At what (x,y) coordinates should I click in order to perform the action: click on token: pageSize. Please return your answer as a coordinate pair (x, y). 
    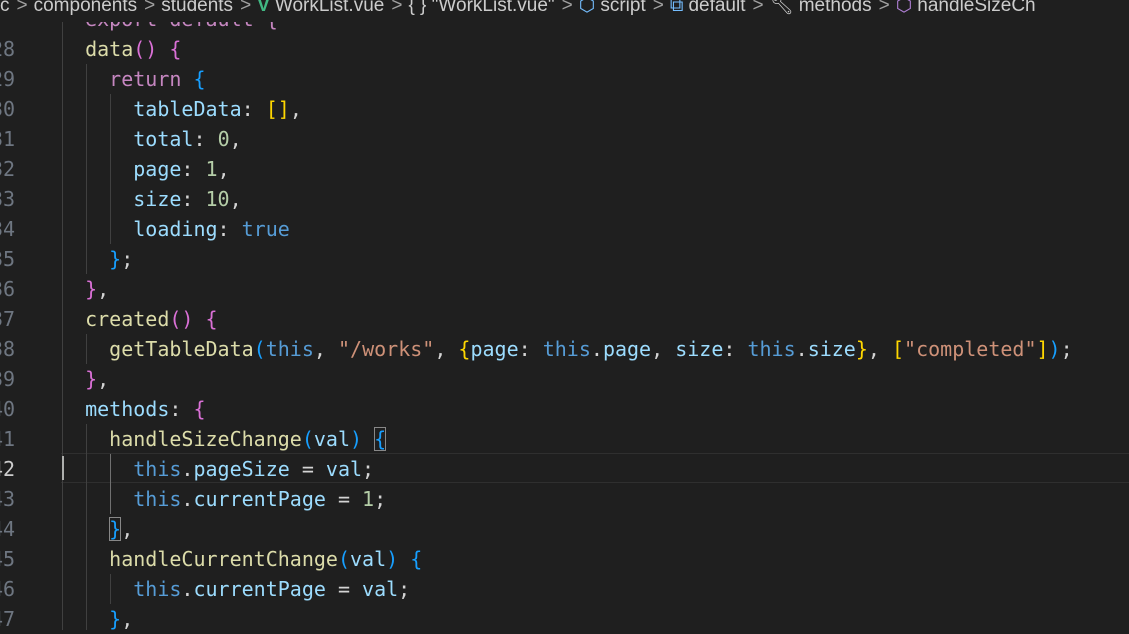
    Looking at the image, I should click on (241, 469).